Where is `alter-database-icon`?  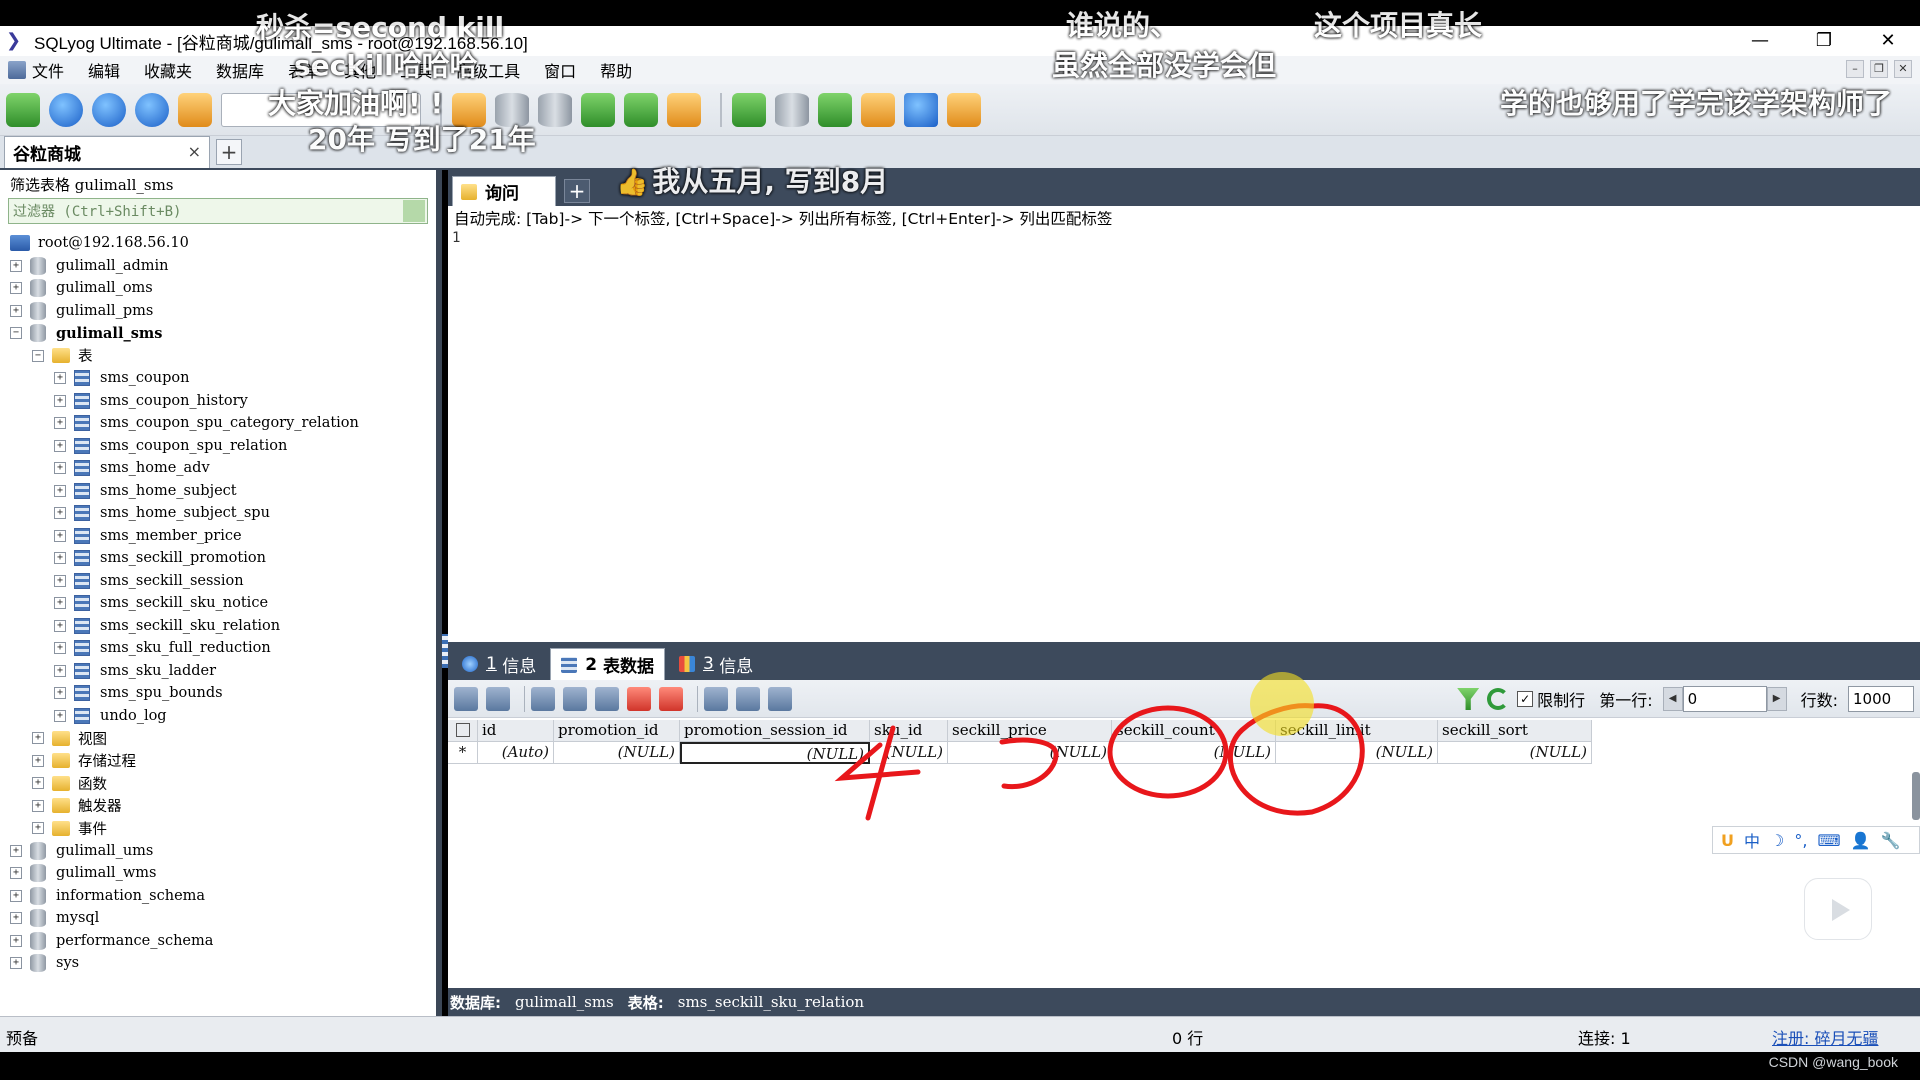 alter-database-icon is located at coordinates (555, 109).